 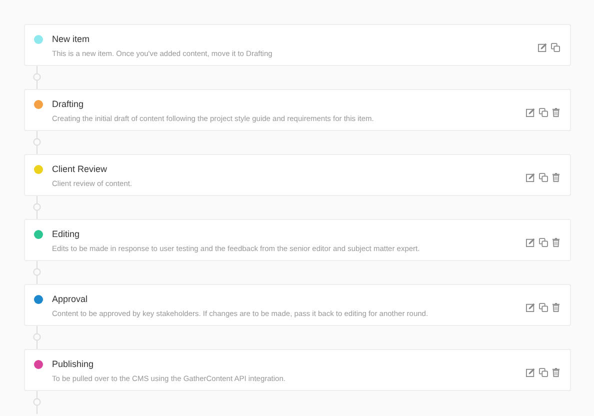 What do you see at coordinates (71, 39) in the screenshot?
I see `step-title: New item` at bounding box center [71, 39].